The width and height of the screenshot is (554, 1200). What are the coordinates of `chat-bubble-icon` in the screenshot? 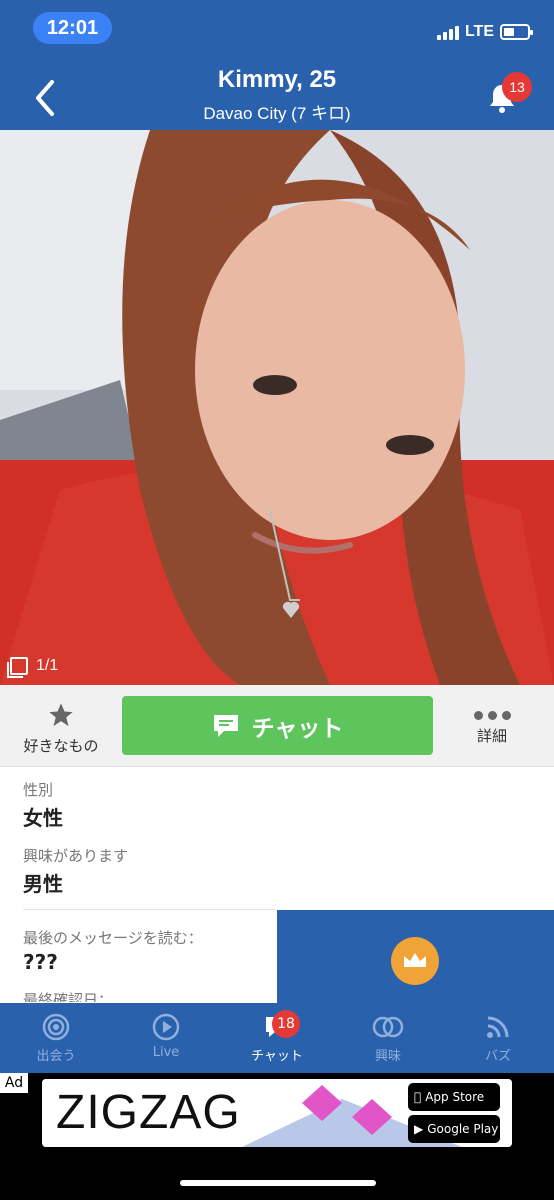 It's located at (225, 725).